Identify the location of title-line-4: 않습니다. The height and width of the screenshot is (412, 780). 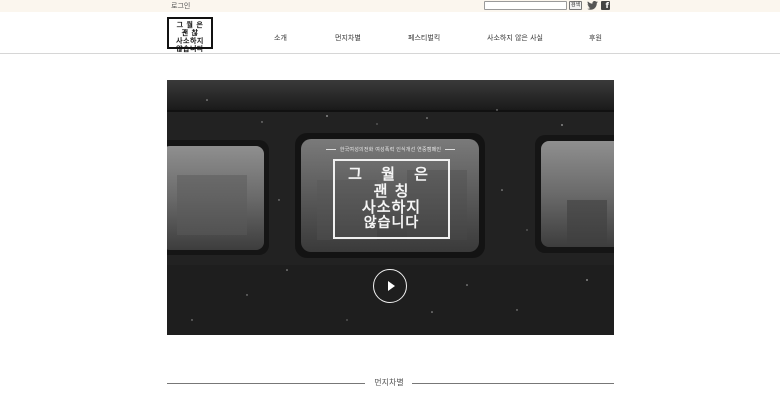
(391, 223).